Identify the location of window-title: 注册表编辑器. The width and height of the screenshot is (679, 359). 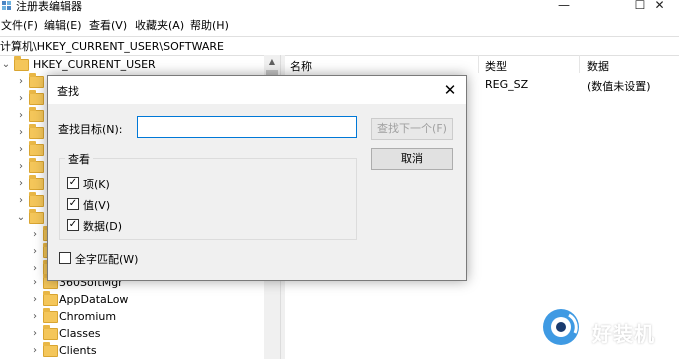
(49, 6).